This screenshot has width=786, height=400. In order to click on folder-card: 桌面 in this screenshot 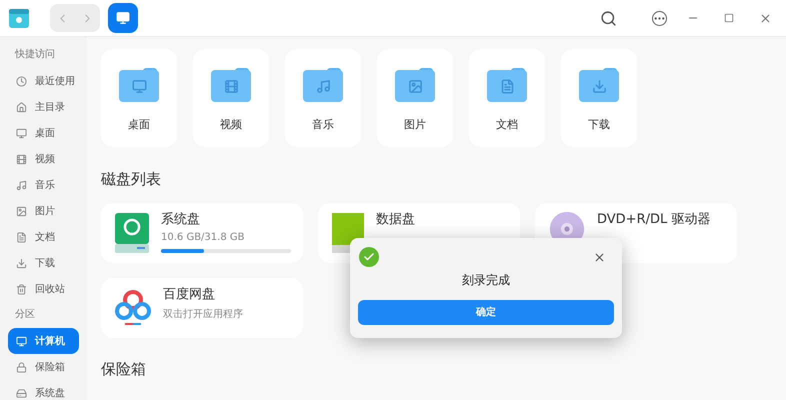, I will do `click(139, 98)`.